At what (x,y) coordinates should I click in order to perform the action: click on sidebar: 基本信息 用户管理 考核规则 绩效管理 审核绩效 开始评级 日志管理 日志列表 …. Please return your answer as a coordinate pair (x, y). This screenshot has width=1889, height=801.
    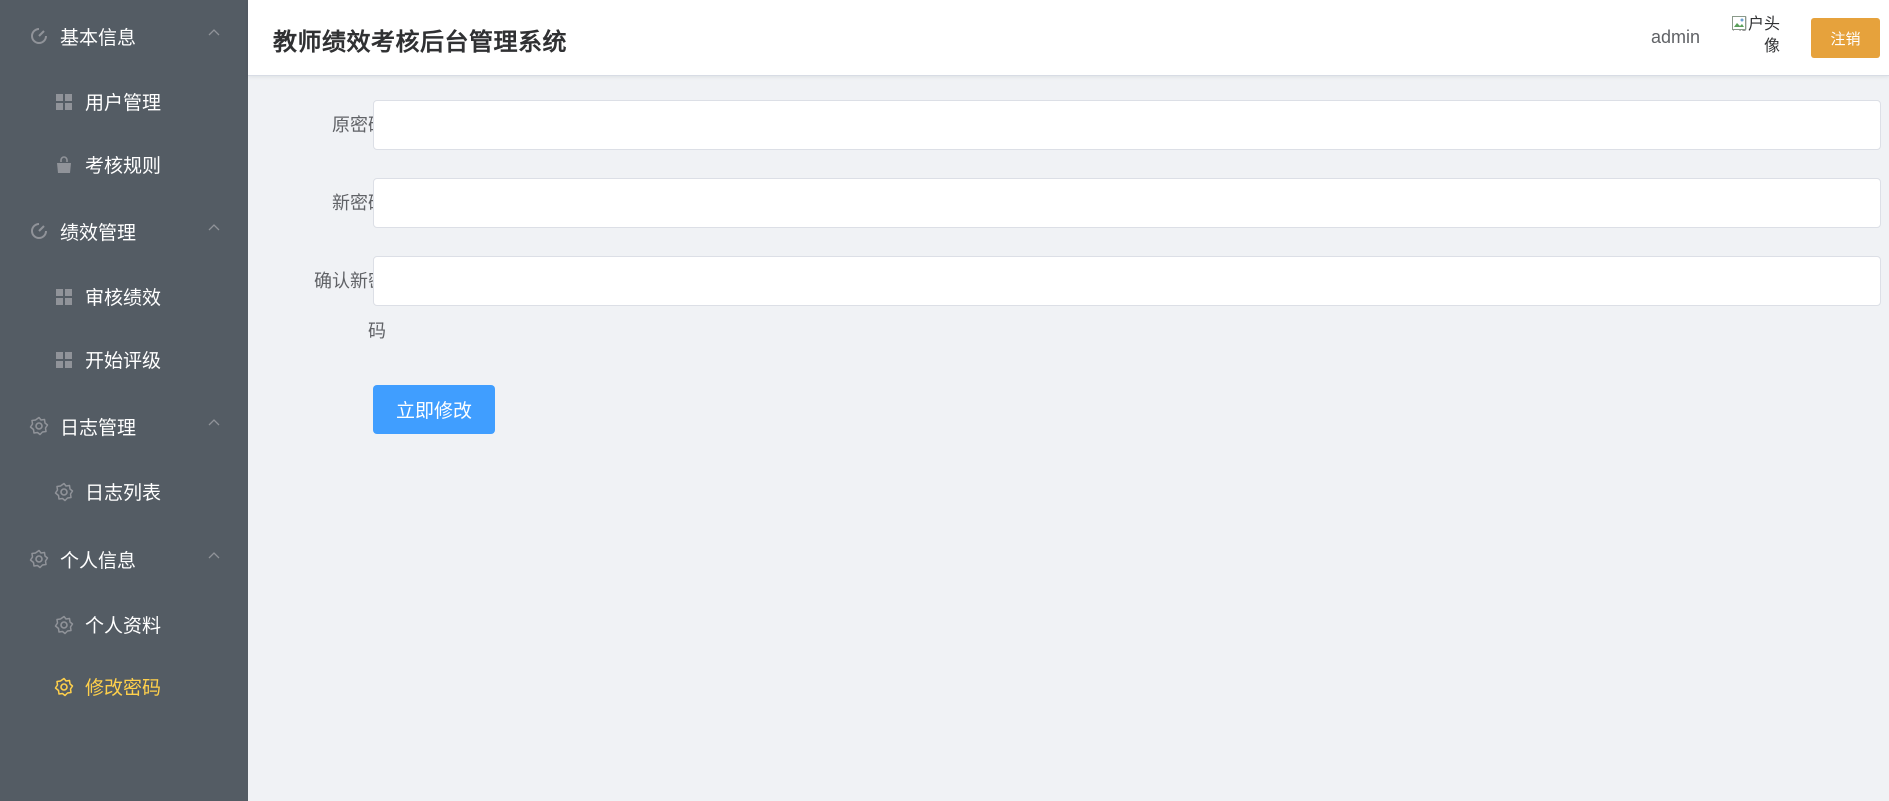
    Looking at the image, I should click on (124, 400).